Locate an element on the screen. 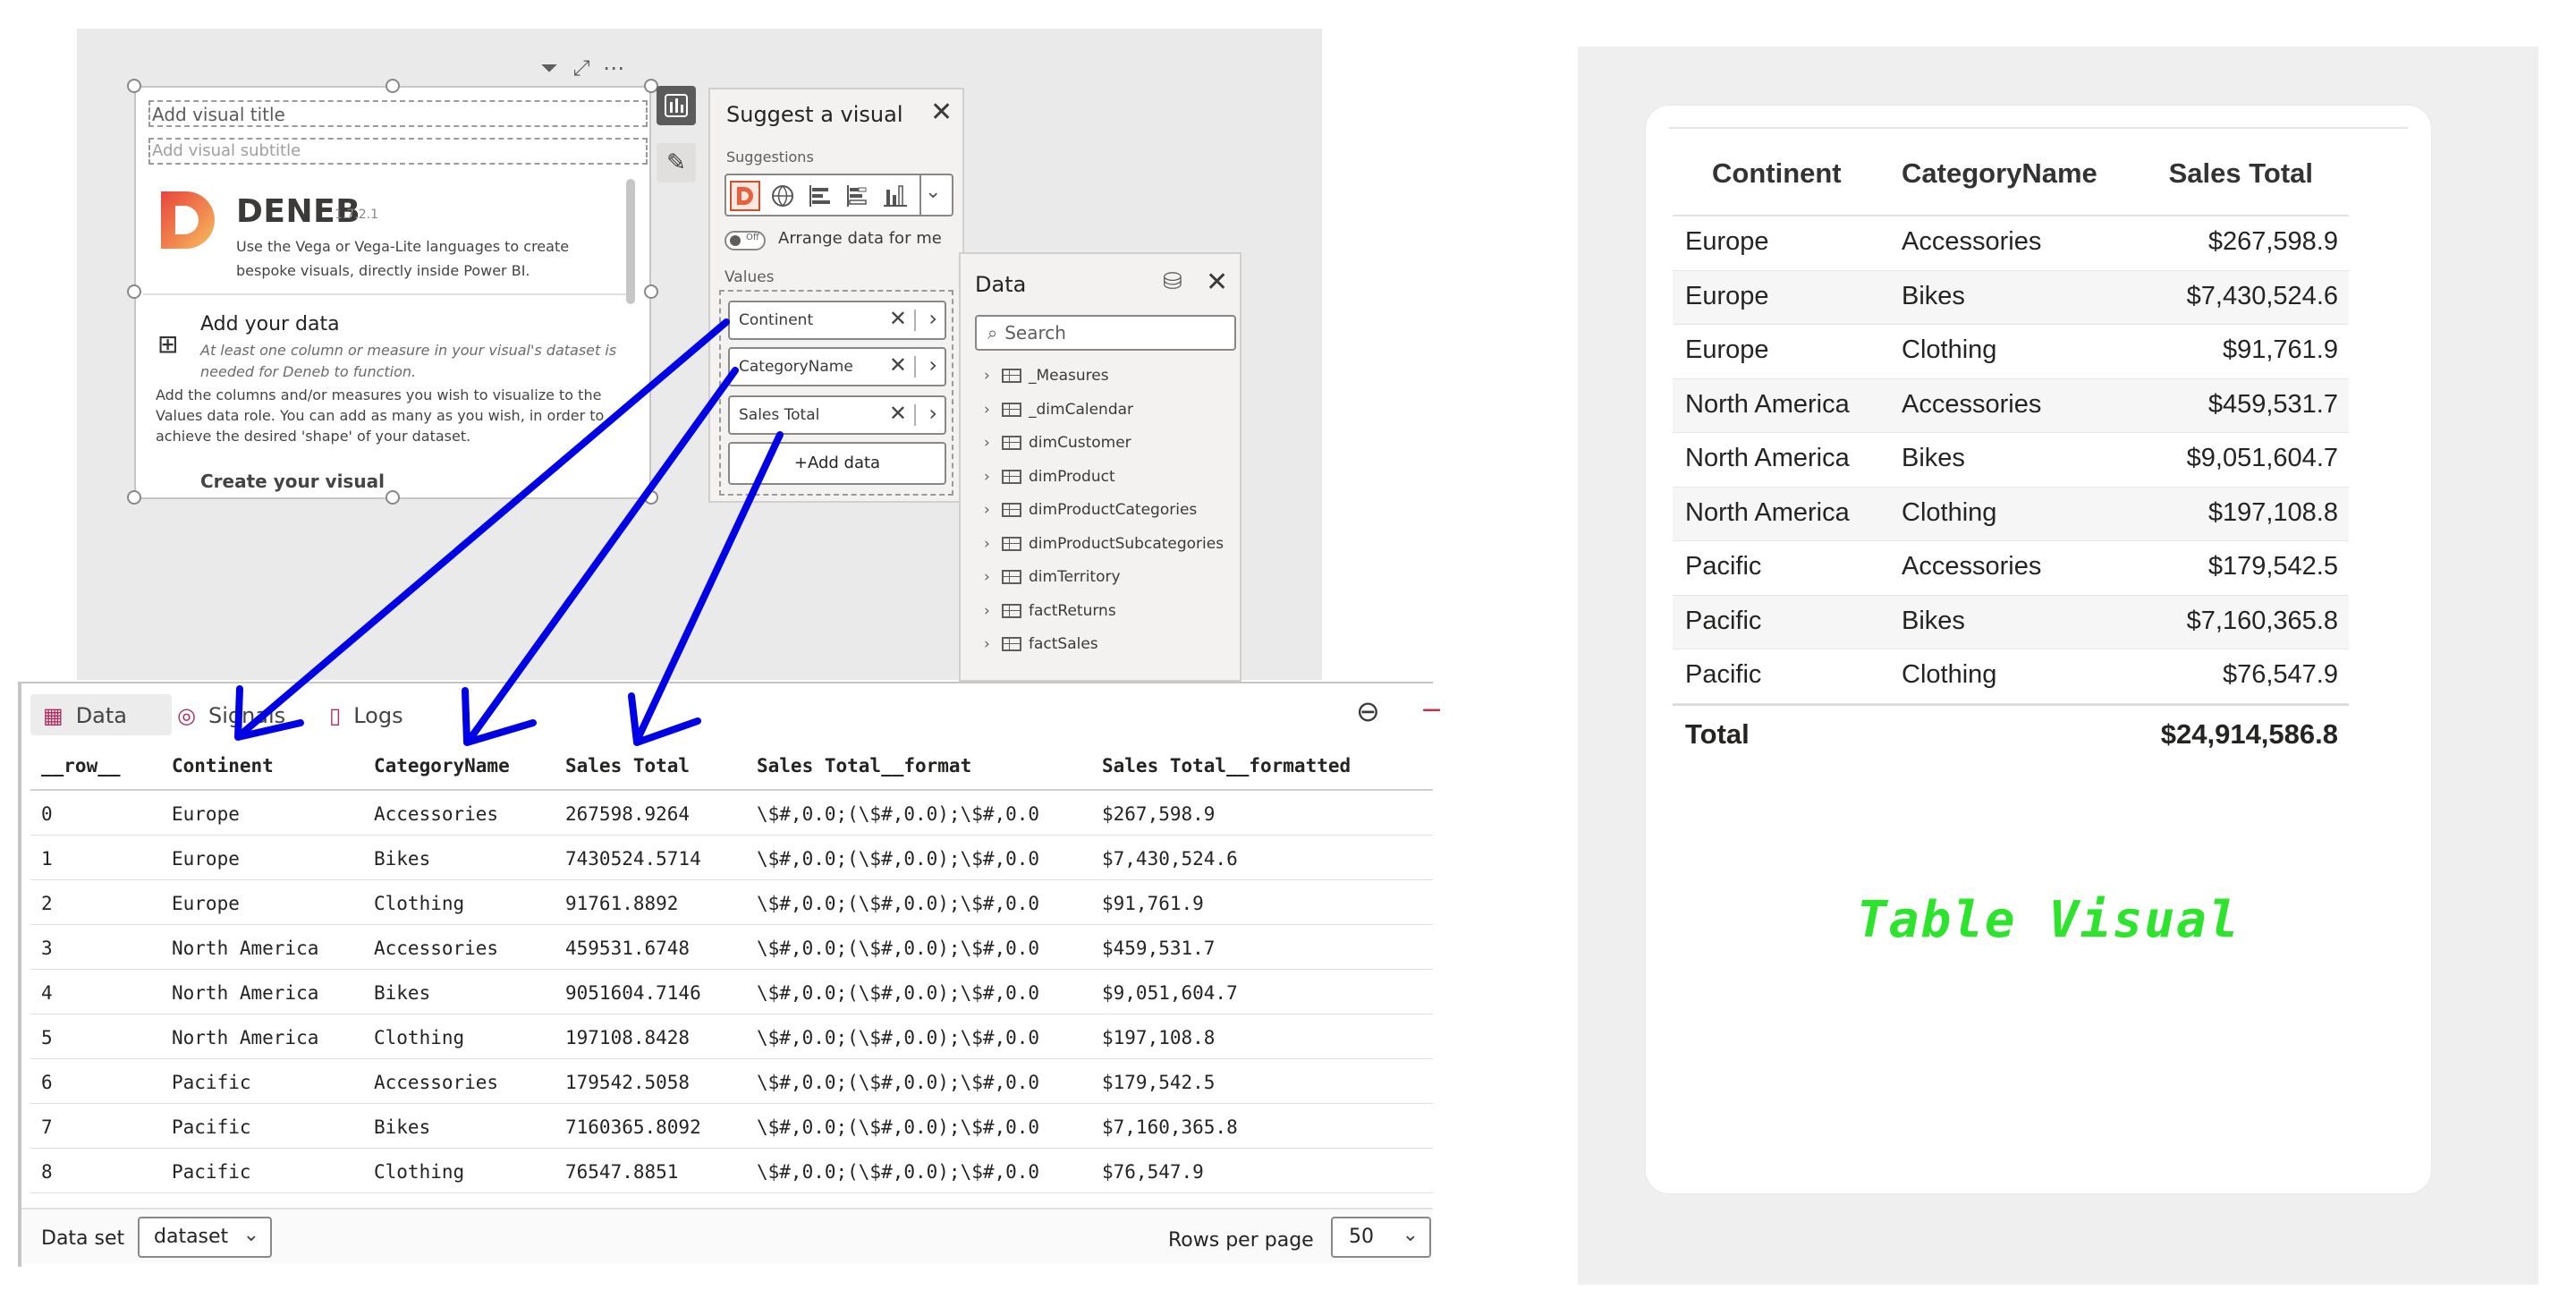 This screenshot has width=2576, height=1290. minus-icon: − is located at coordinates (1431, 710).